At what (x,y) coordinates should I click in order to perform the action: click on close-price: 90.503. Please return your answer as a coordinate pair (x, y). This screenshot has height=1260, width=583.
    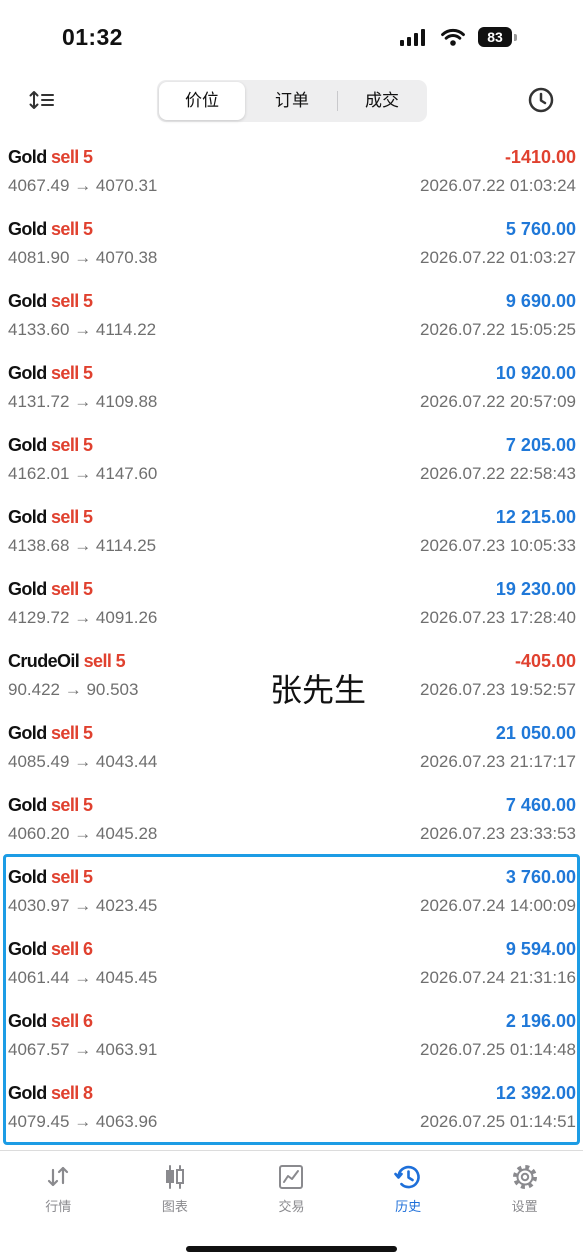
    Looking at the image, I should click on (112, 689).